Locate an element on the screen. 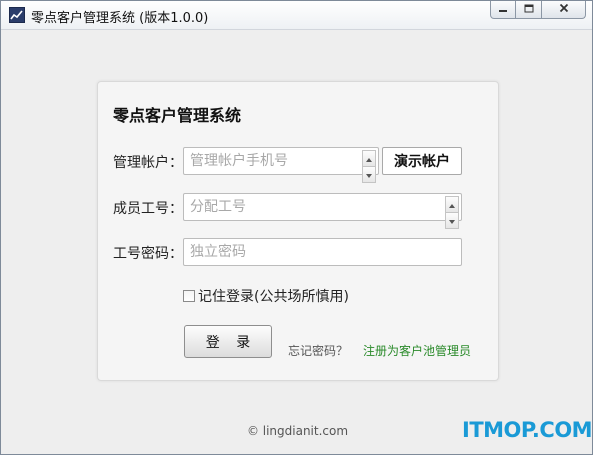  remember-login: 记住登录(公共场所慎用) is located at coordinates (266, 296).